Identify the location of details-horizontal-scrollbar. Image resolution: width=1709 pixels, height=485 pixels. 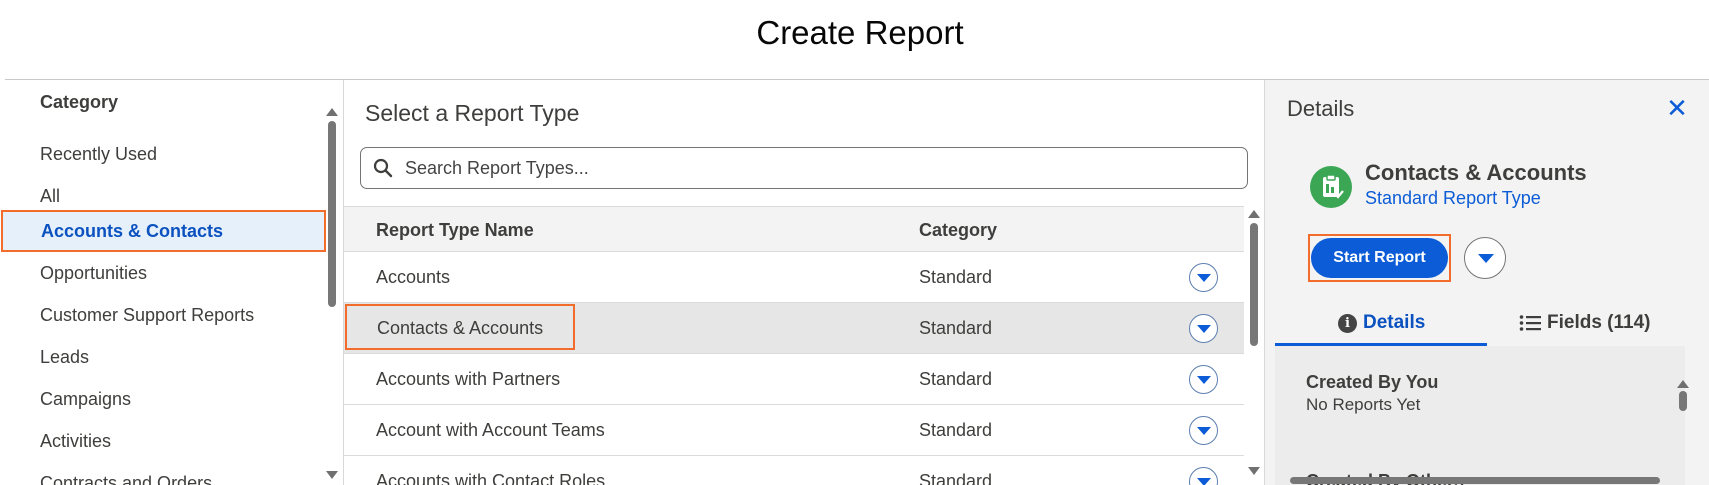
(1487, 480).